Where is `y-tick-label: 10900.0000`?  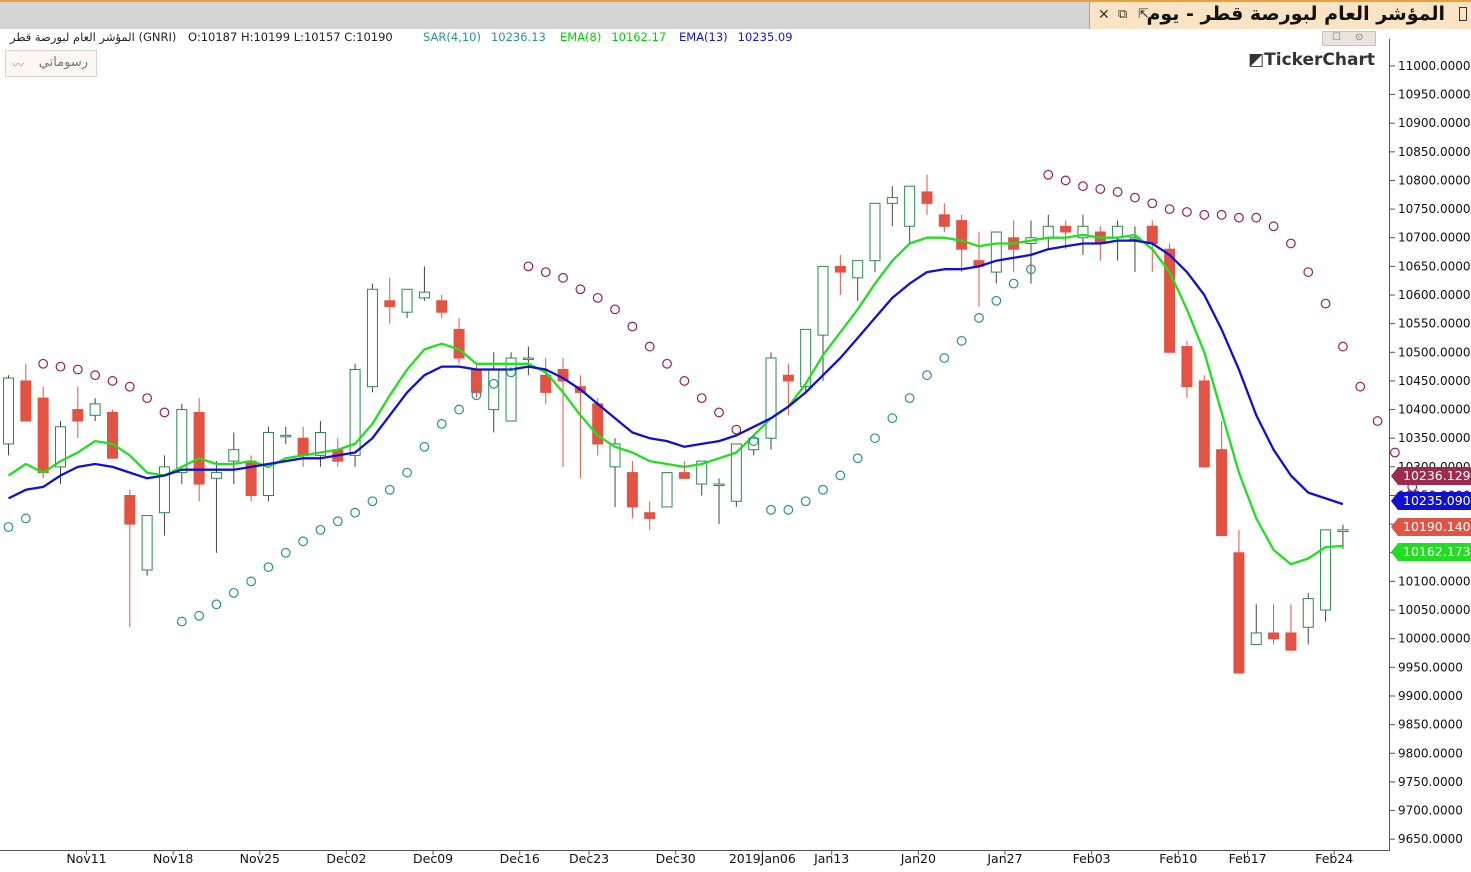
y-tick-label: 10900.0000 is located at coordinates (1434, 123).